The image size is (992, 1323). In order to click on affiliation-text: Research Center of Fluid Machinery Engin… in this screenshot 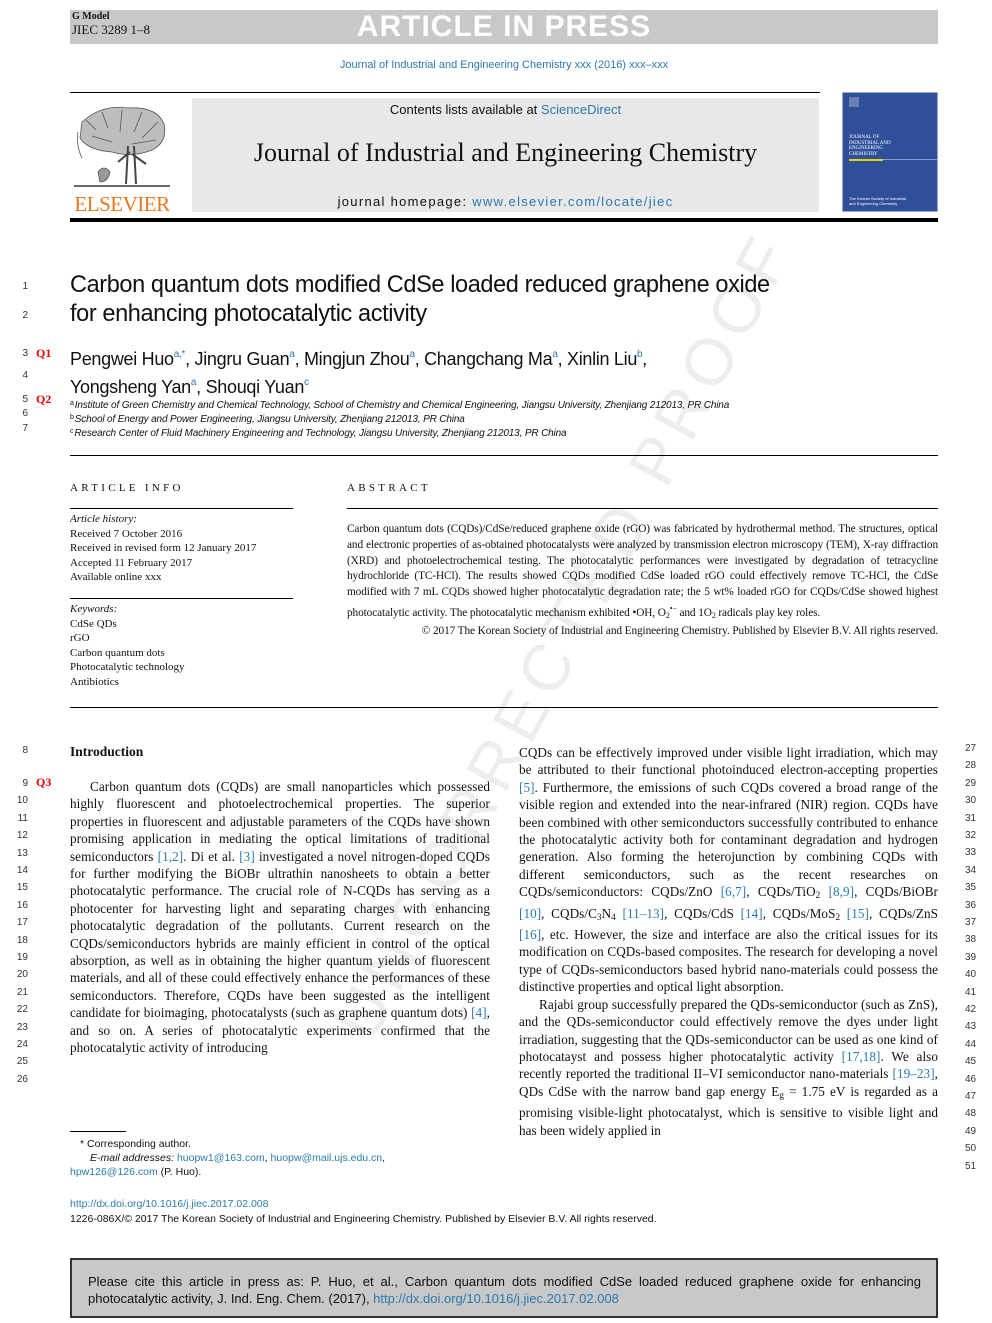, I will do `click(320, 433)`.